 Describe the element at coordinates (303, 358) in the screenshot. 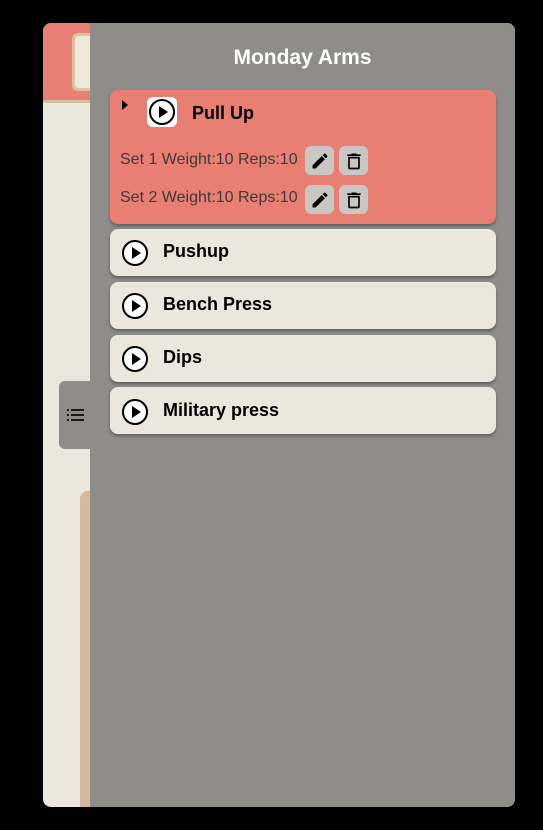

I see `exercise-item-dips: Dips` at that location.